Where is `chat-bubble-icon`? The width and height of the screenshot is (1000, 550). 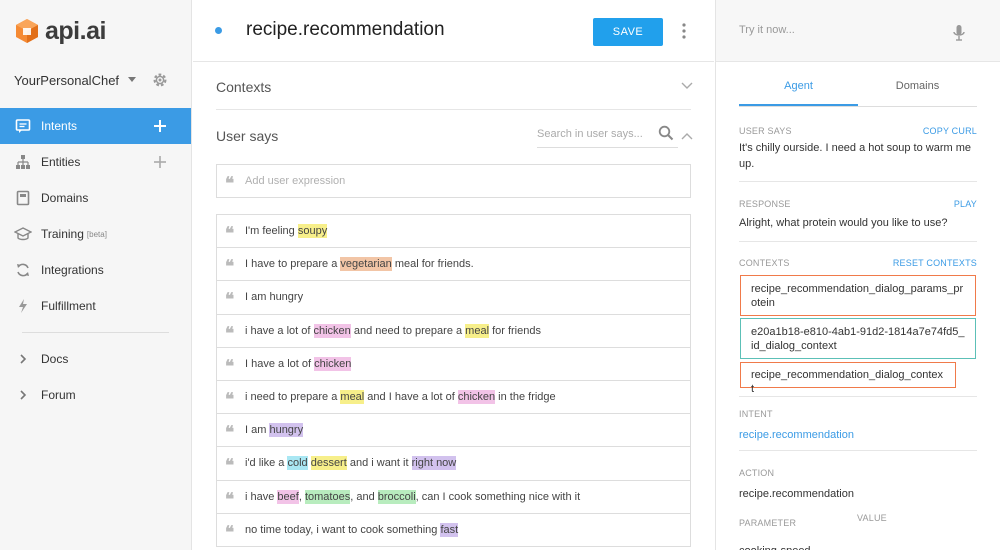
chat-bubble-icon is located at coordinates (23, 126).